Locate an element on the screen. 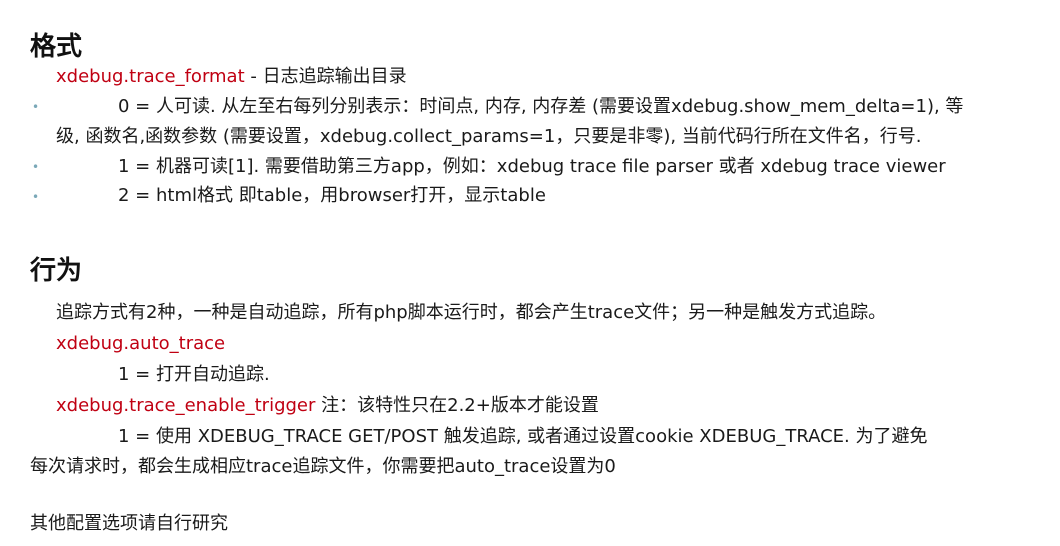  trace-format-key: xdebug.trace_format is located at coordinates (150, 76).